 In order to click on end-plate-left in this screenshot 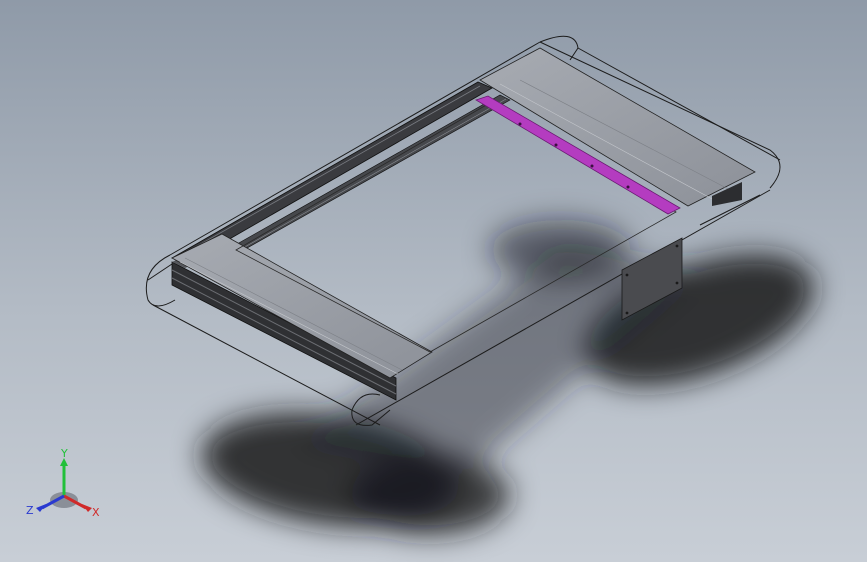, I will do `click(302, 306)`.